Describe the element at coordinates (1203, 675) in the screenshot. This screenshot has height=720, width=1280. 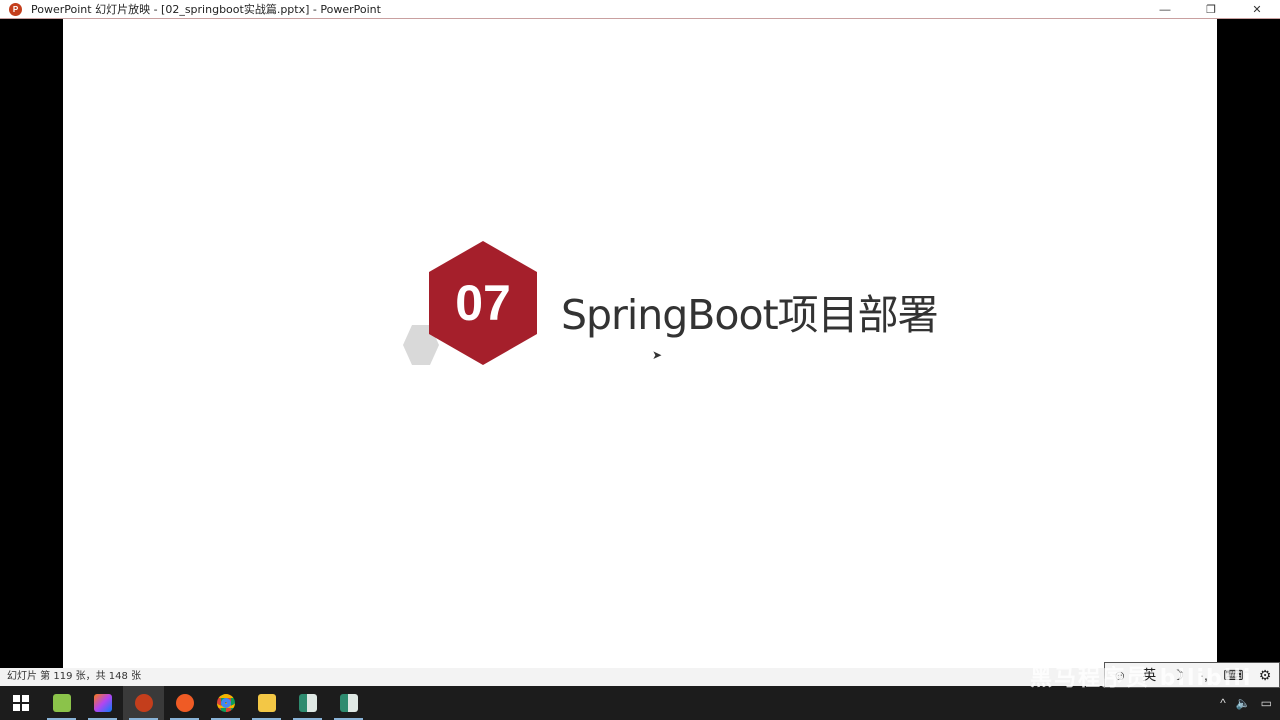
I see `punctuation-icon: ·,` at that location.